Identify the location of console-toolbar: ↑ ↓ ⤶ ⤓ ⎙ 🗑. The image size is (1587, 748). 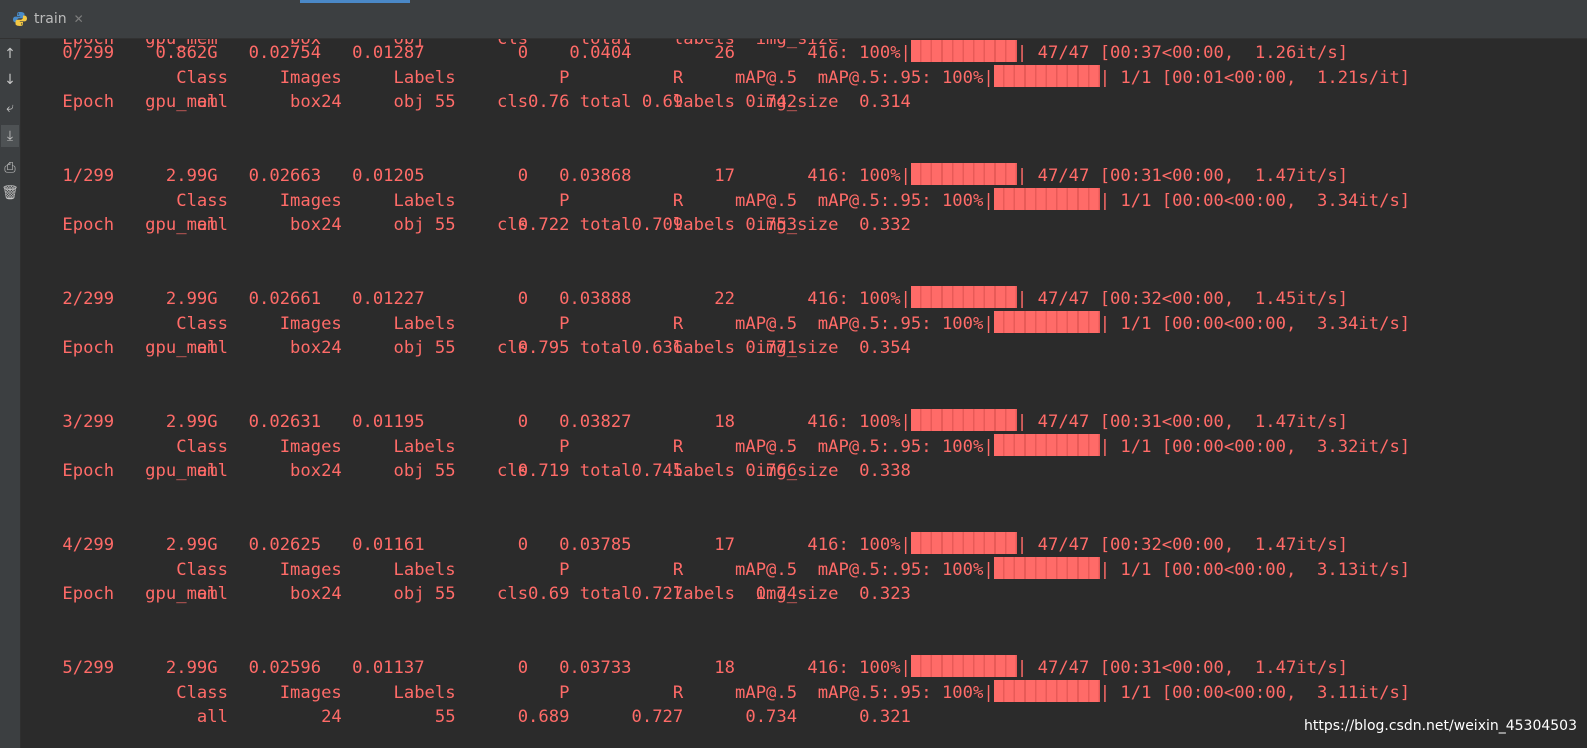
(10, 393).